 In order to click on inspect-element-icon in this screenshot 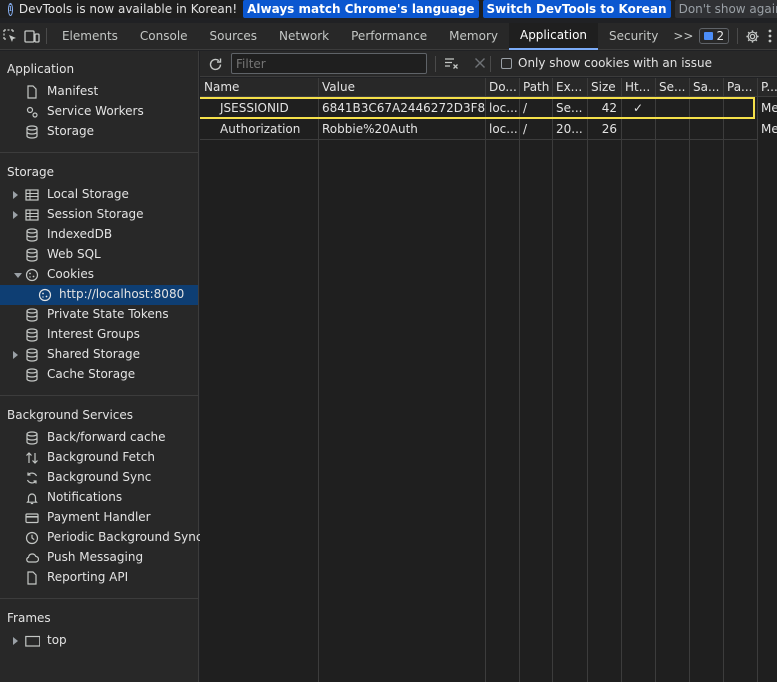, I will do `click(10, 36)`.